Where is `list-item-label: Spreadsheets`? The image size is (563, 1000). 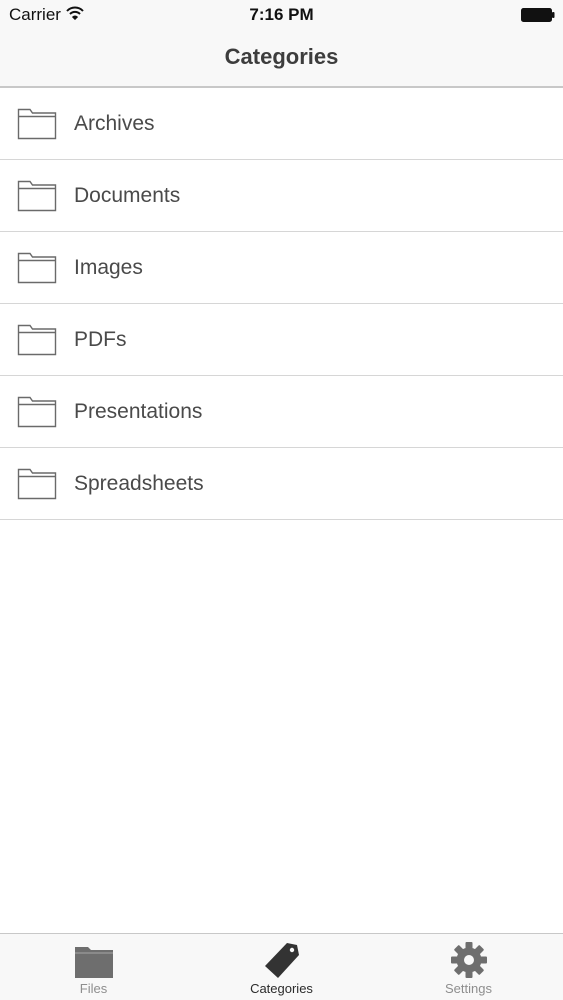 list-item-label: Spreadsheets is located at coordinates (139, 483).